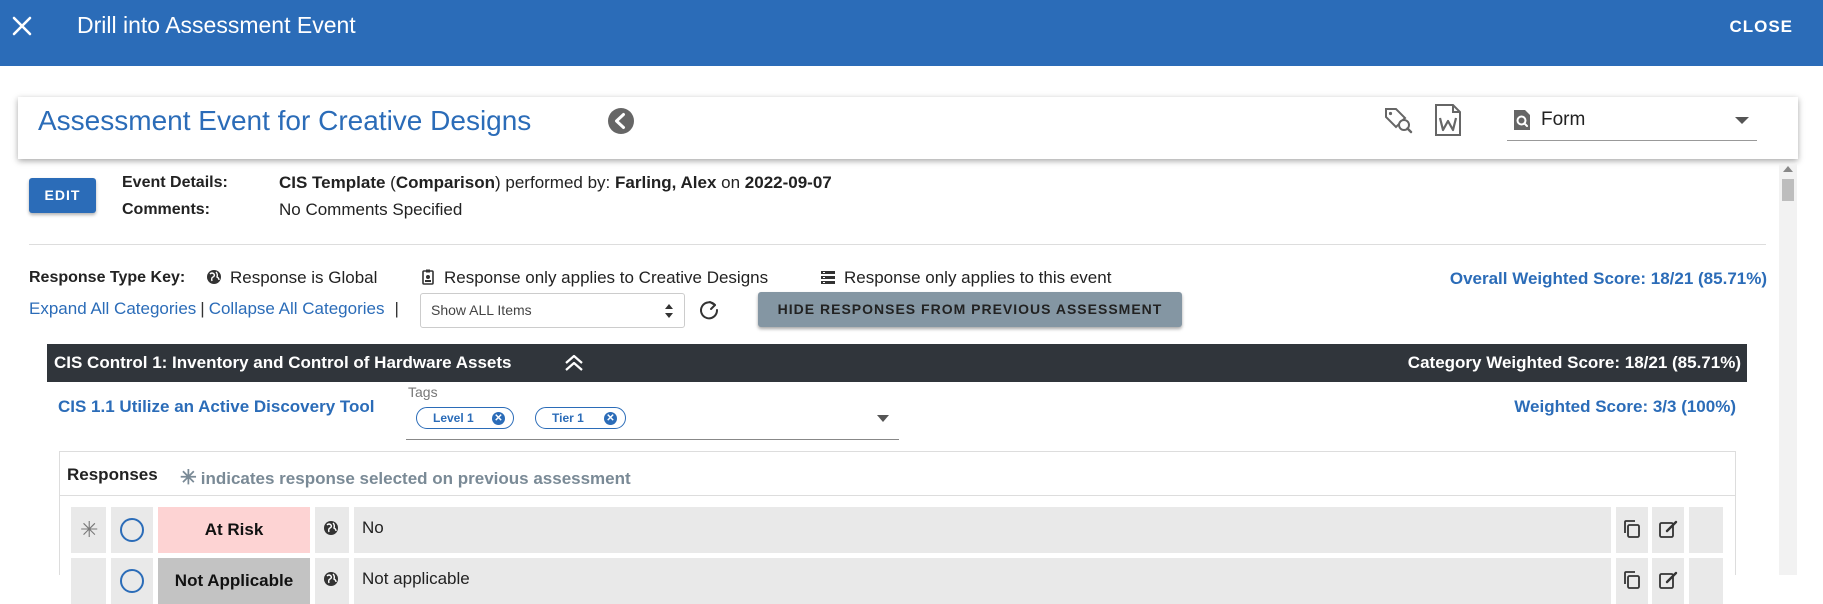  I want to click on key-event-text: Response only applies to this event, so click(978, 277).